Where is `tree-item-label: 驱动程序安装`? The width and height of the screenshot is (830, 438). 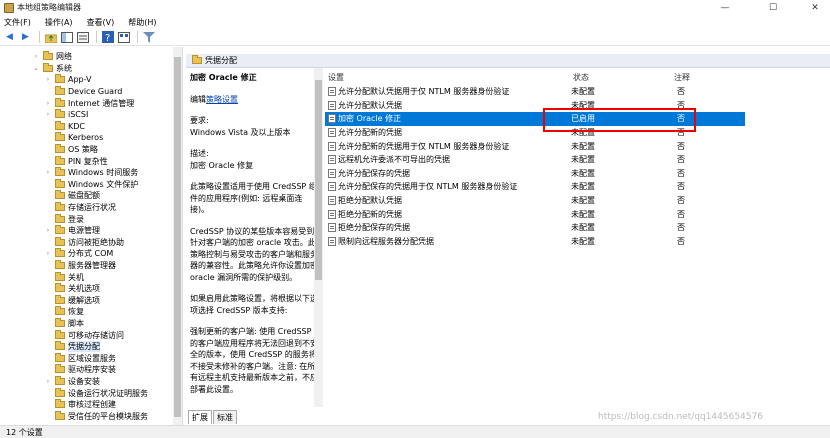 tree-item-label: 驱动程序安装 is located at coordinates (92, 370).